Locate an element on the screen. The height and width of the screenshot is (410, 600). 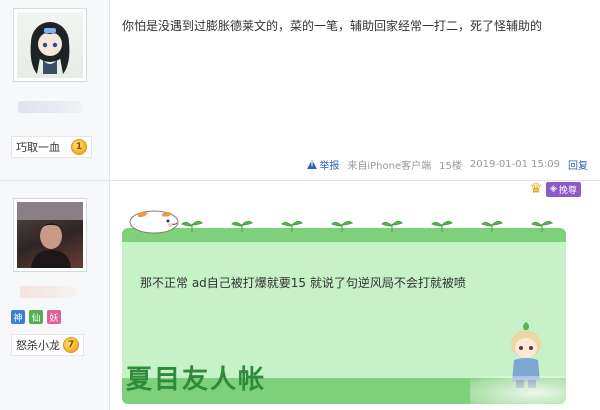
signature-text: 夏目友人帐 is located at coordinates (196, 380).